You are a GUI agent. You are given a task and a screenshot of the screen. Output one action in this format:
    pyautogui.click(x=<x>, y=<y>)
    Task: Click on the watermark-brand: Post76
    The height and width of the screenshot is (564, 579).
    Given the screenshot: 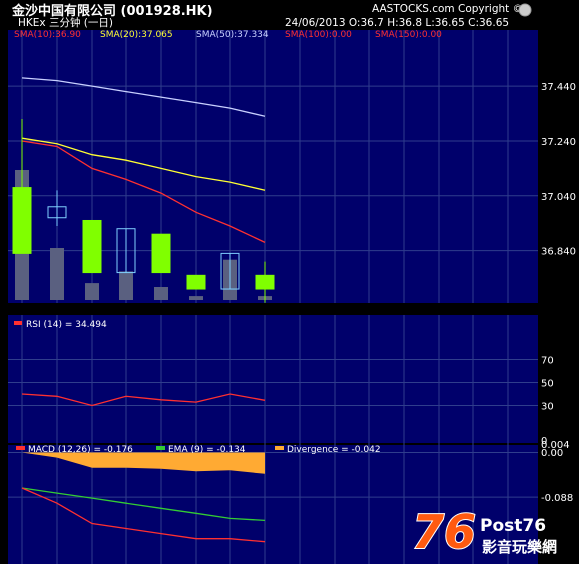 What is the action you would take?
    pyautogui.click(x=513, y=526)
    